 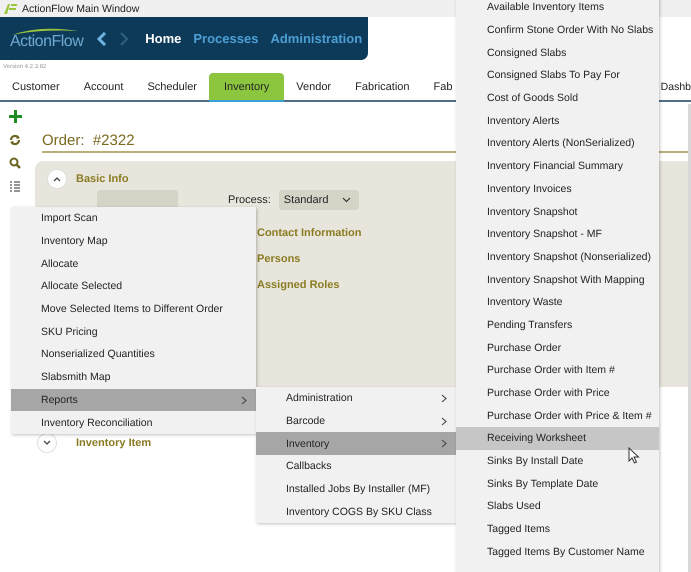 I want to click on add-icon, so click(x=15, y=116).